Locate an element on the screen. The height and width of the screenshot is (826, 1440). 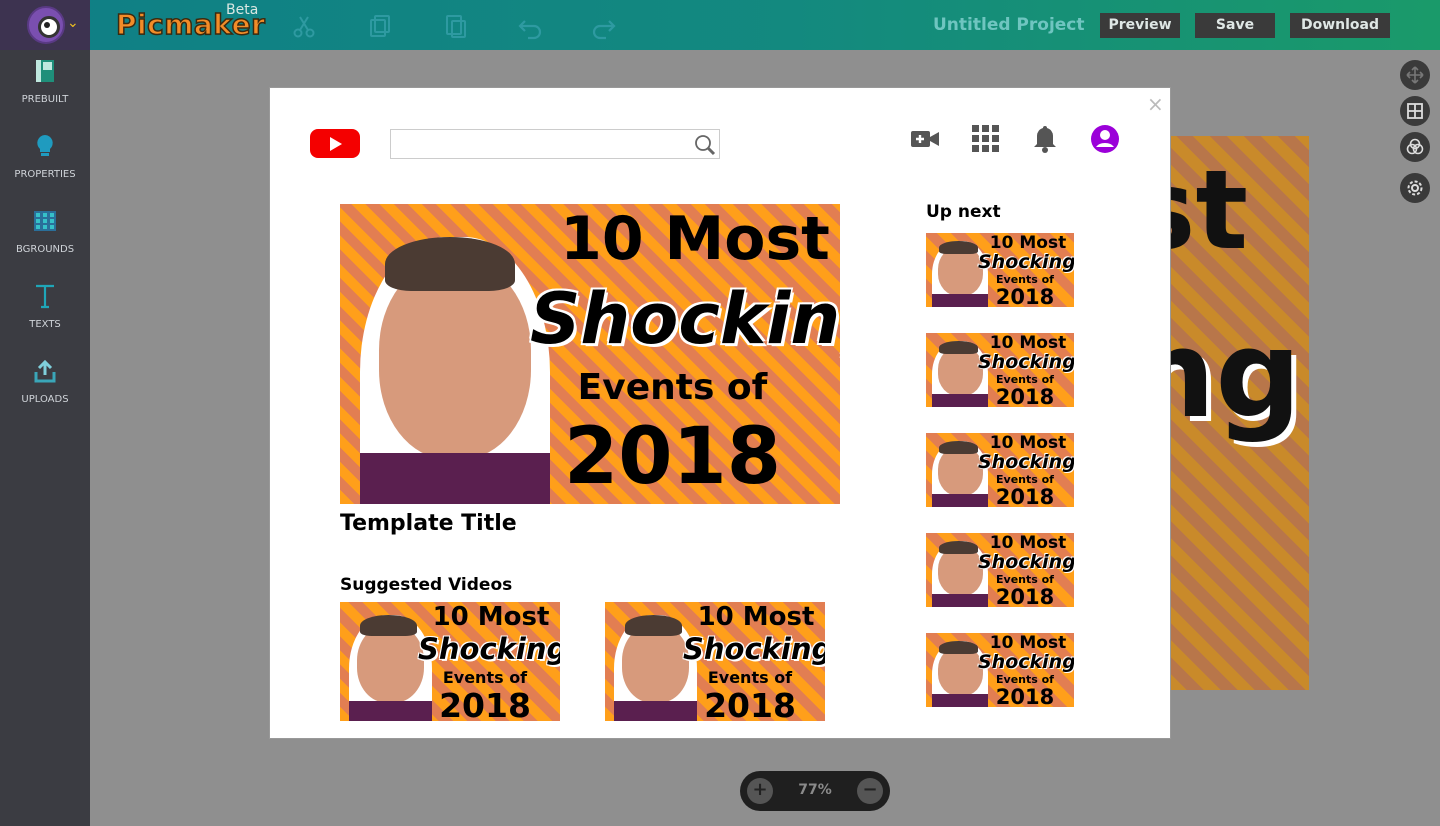
zoom-control: + 77% − is located at coordinates (815, 791).